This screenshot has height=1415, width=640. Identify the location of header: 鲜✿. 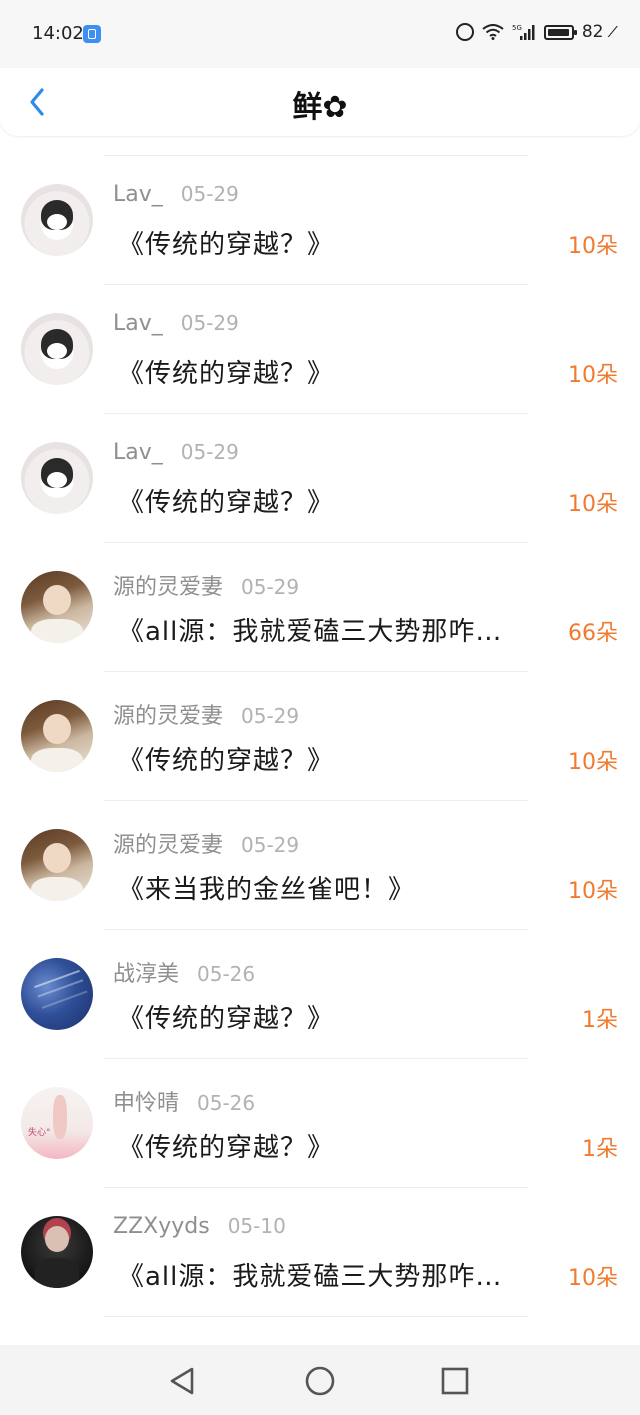
(320, 102).